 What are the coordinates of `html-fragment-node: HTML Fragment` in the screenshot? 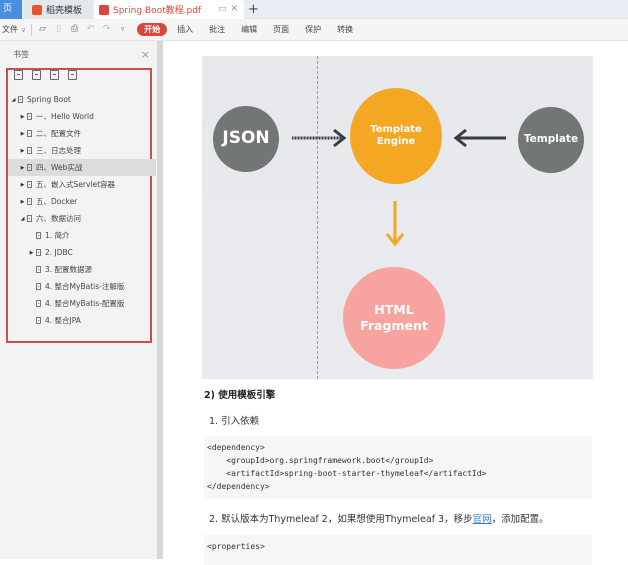 It's located at (394, 318).